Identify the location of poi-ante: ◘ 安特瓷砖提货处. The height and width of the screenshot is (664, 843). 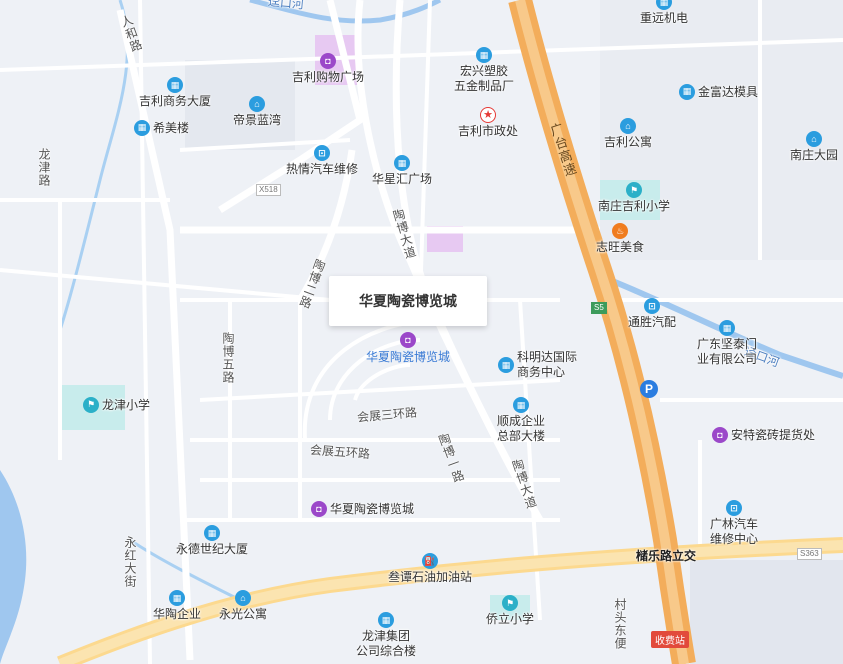
(763, 434).